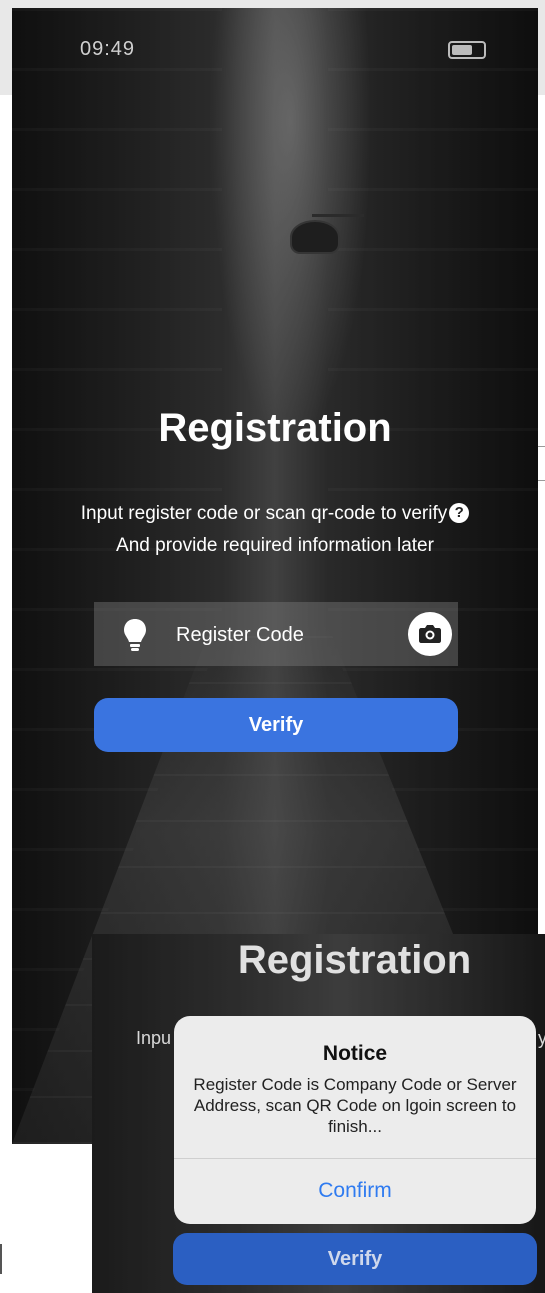 The height and width of the screenshot is (1293, 545). I want to click on question-circle-icon: ?, so click(459, 513).